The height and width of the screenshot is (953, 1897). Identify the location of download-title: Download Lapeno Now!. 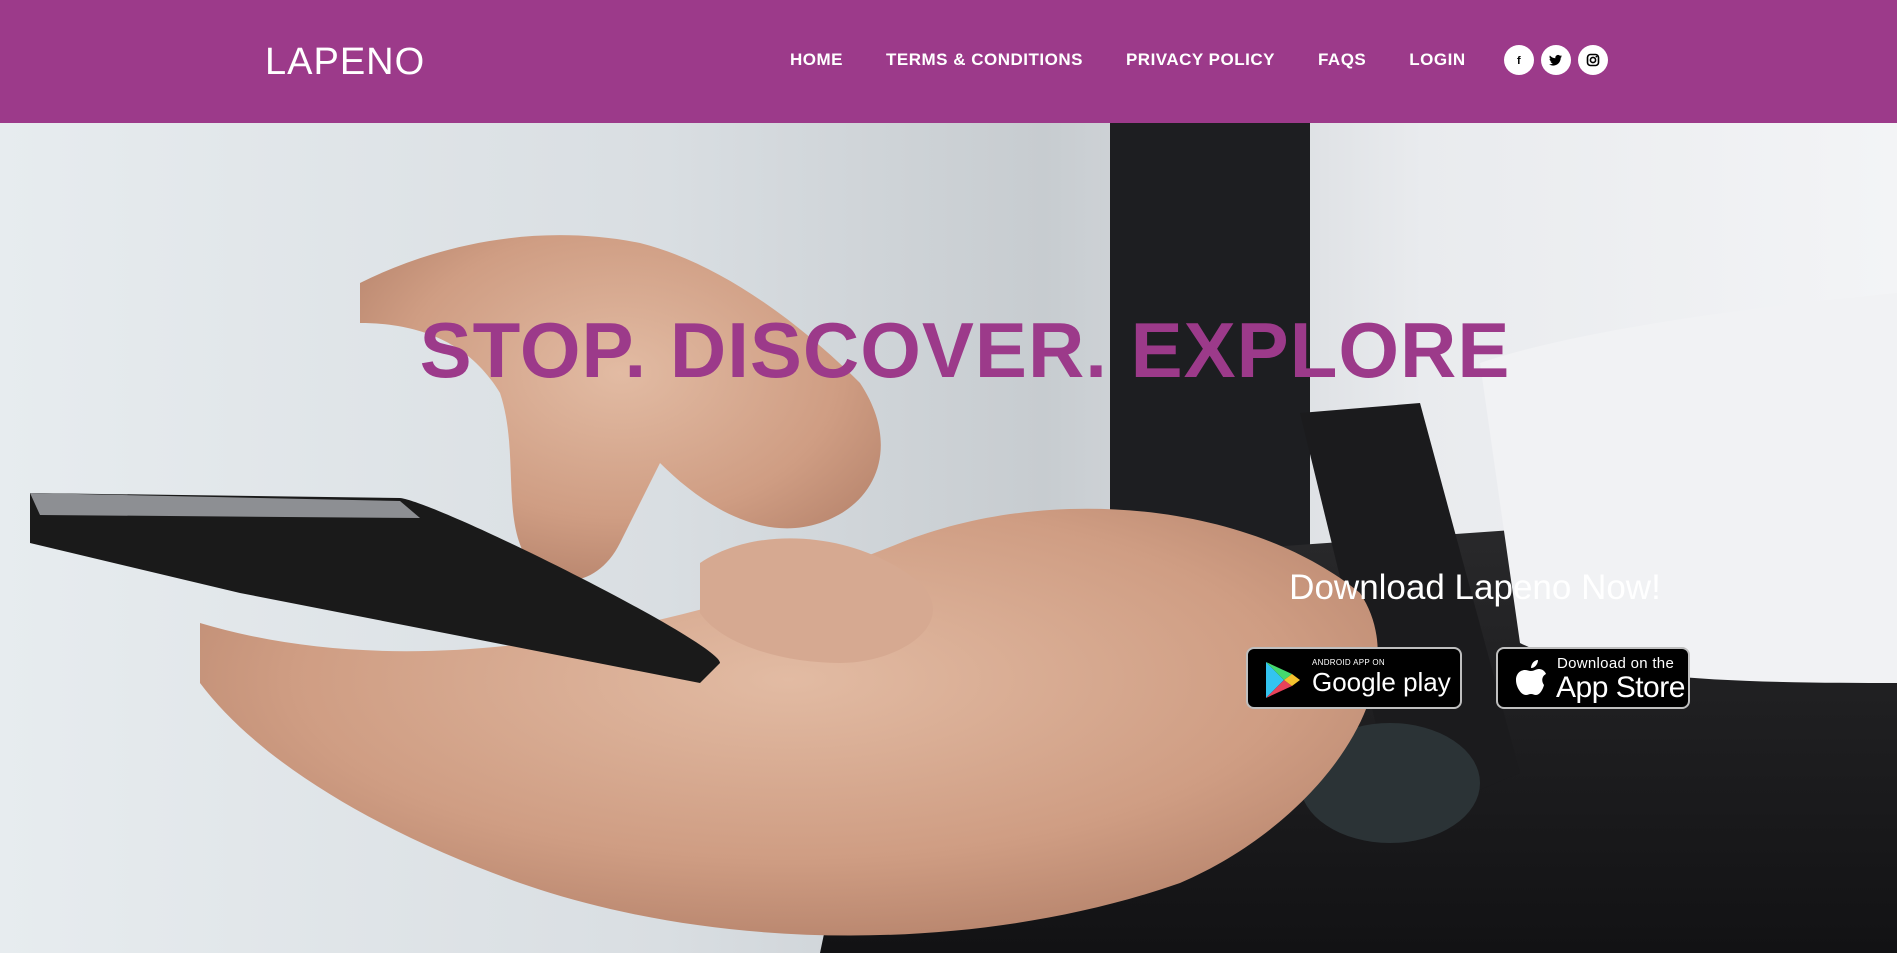
(1475, 587).